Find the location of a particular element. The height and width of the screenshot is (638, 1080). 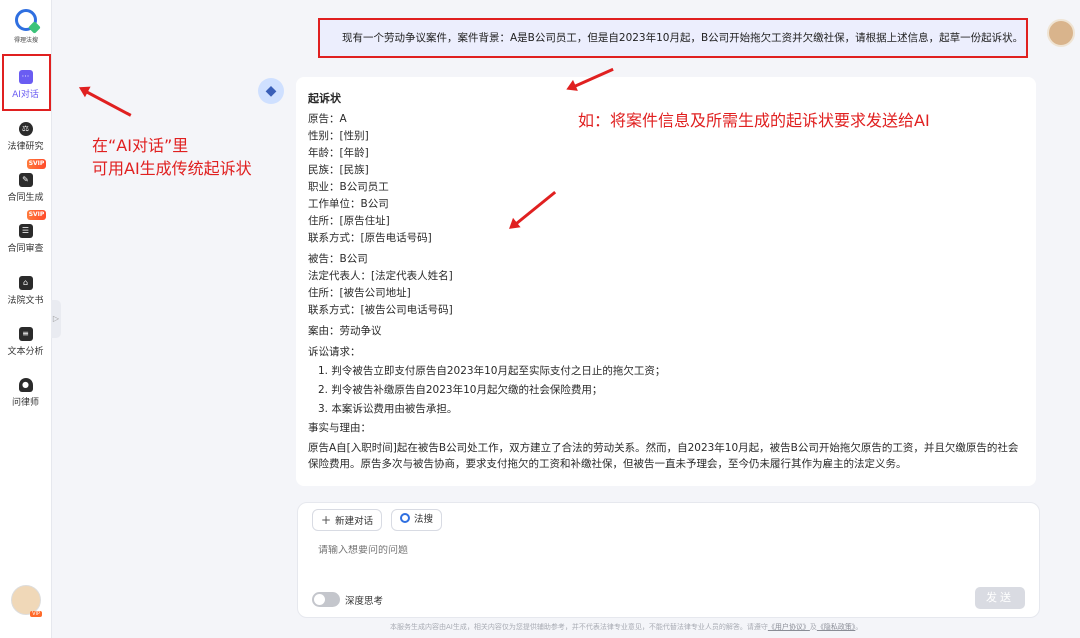

fasou-button: 法搜 is located at coordinates (417, 520).